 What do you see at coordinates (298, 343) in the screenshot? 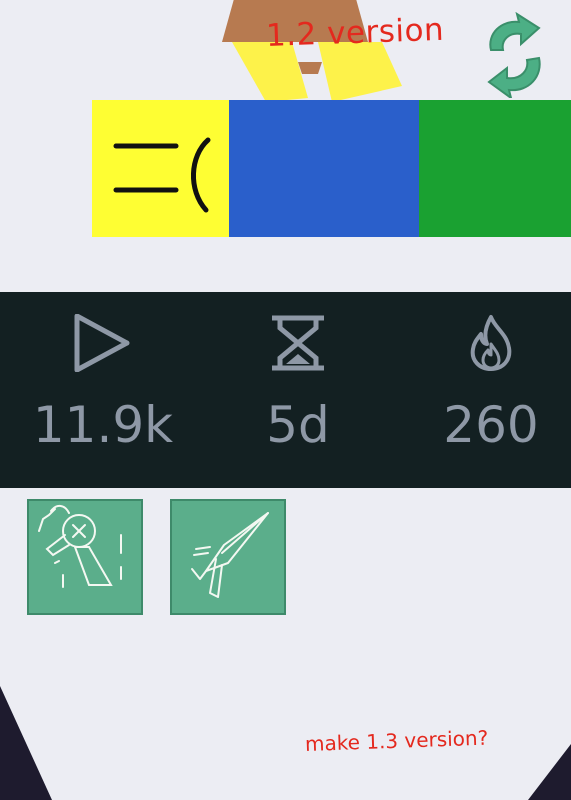
I see `hourglass-icon` at bounding box center [298, 343].